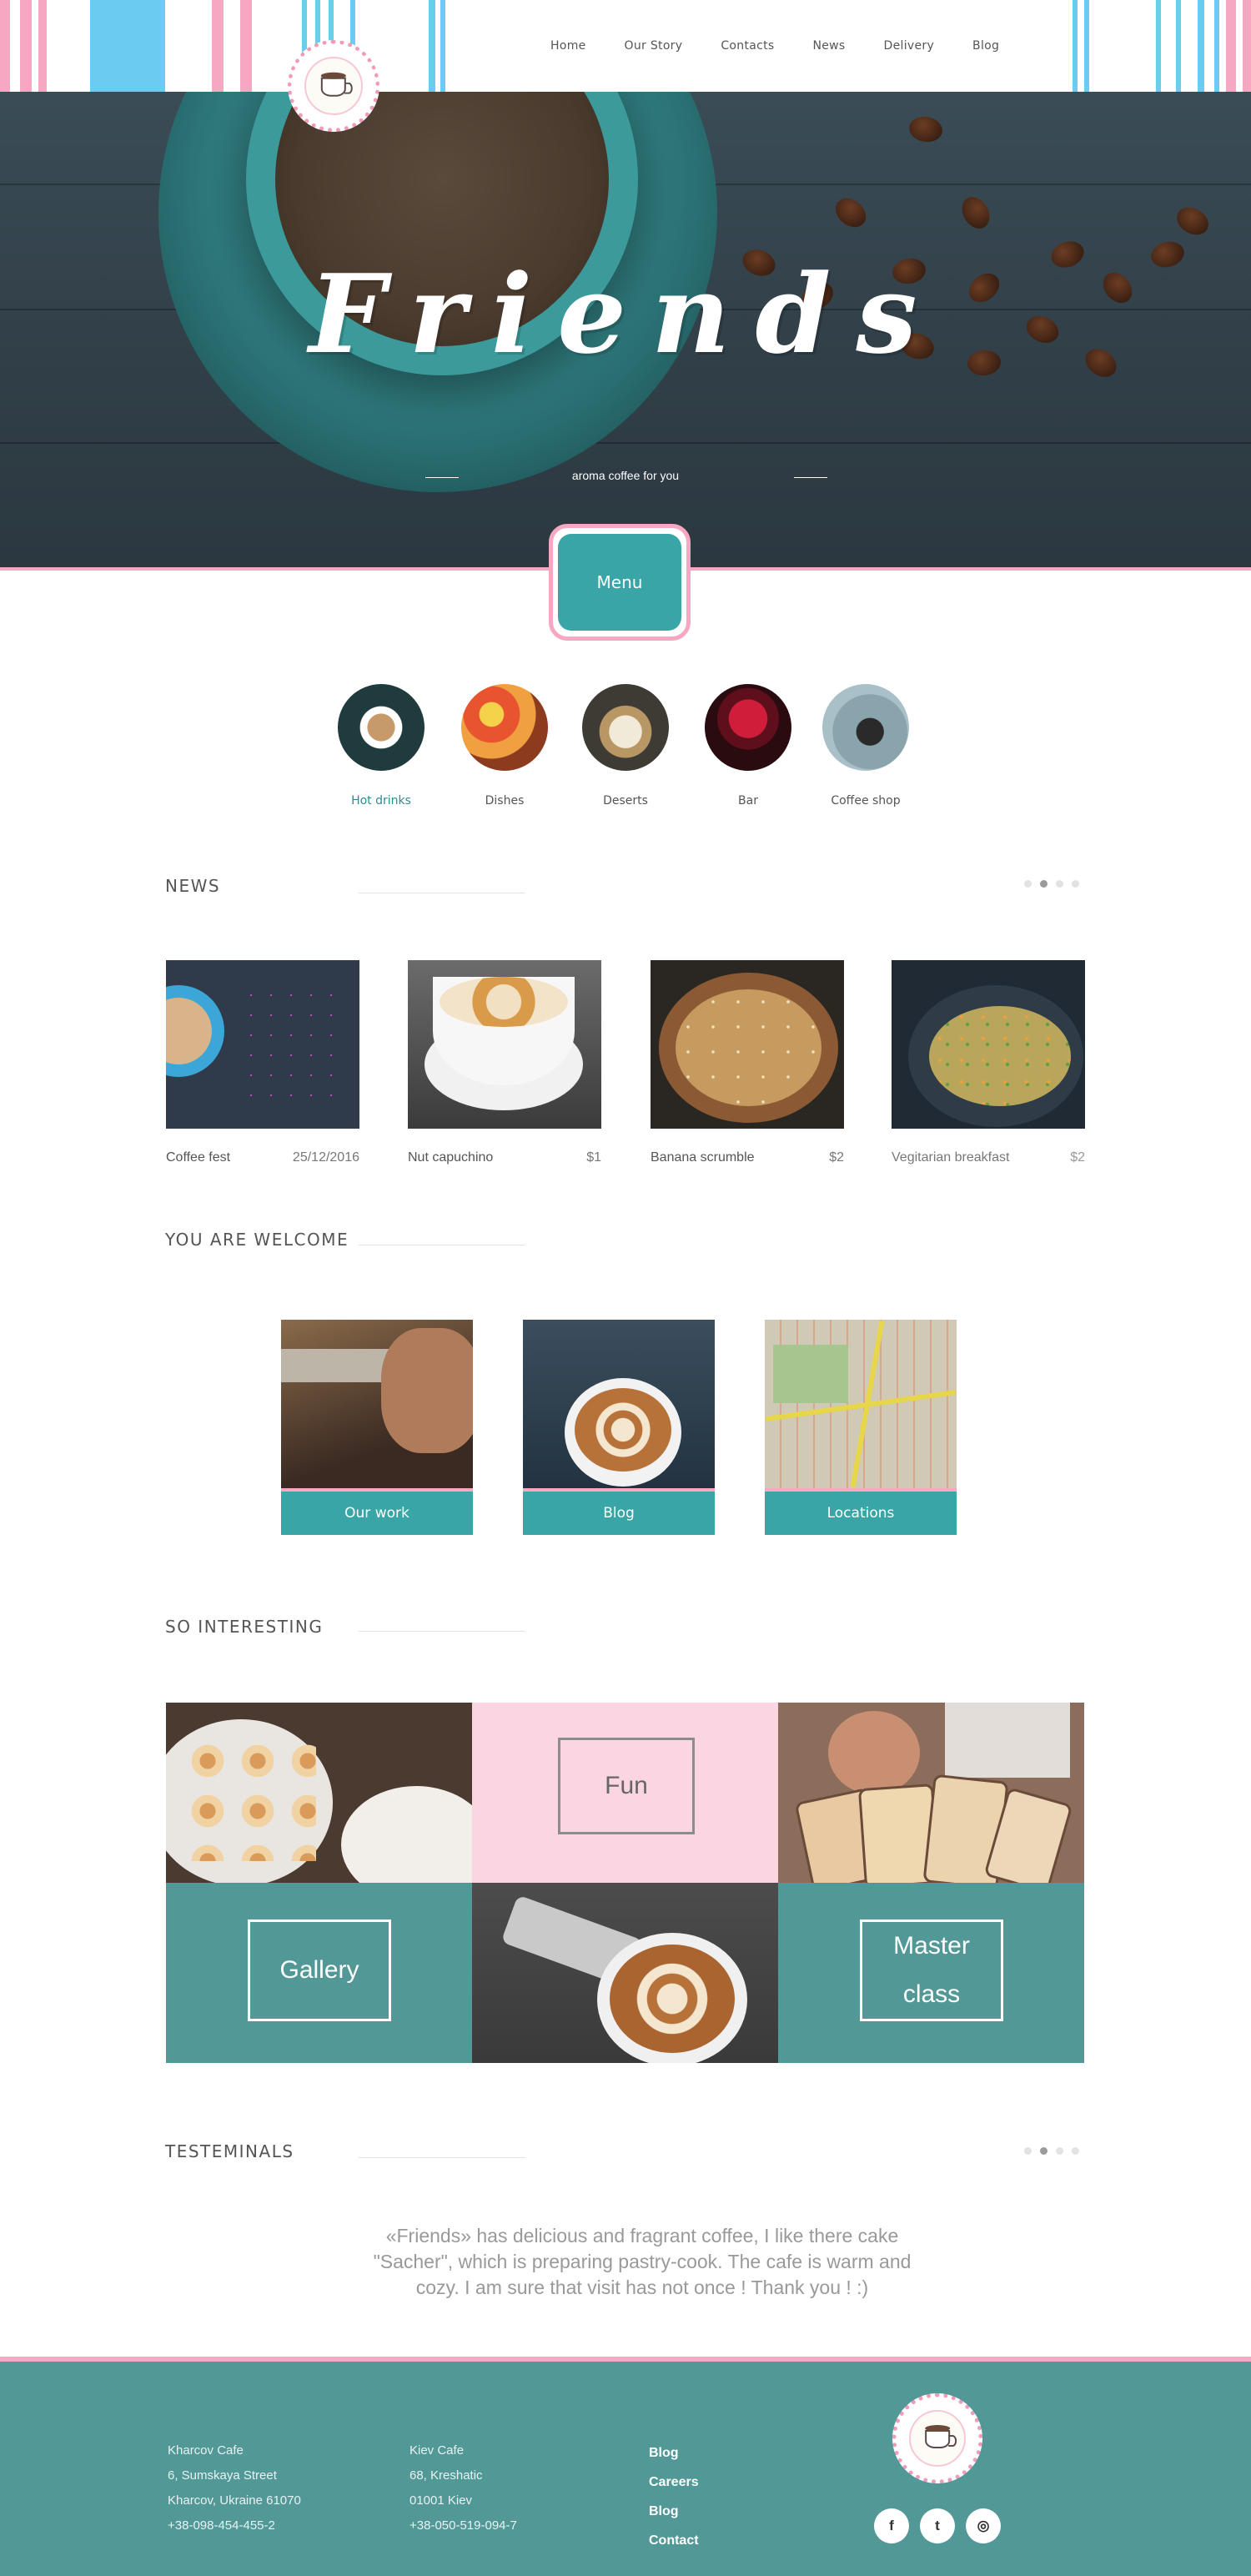 This screenshot has width=1251, height=2576. I want to click on news-slider-dots, so click(1051, 884).